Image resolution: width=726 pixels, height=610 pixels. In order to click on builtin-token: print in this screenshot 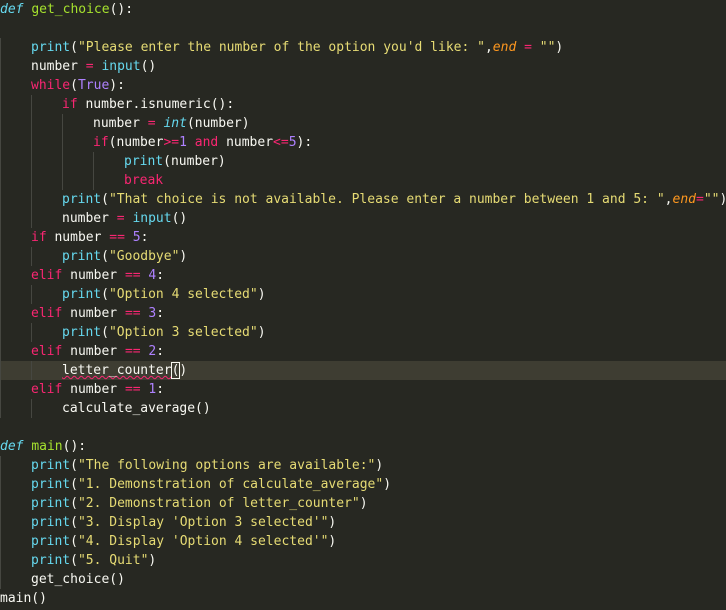, I will do `click(51, 541)`.